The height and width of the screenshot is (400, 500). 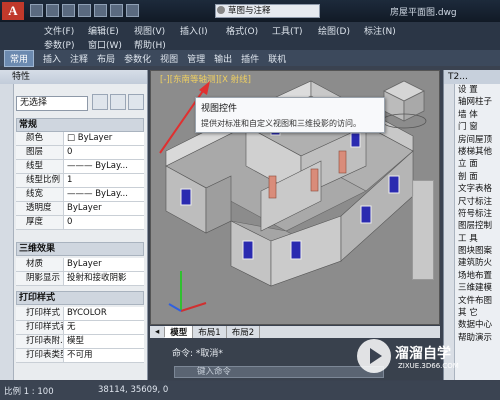 What do you see at coordinates (79, 58) in the screenshot?
I see `tab-annotate: 注释` at bounding box center [79, 58].